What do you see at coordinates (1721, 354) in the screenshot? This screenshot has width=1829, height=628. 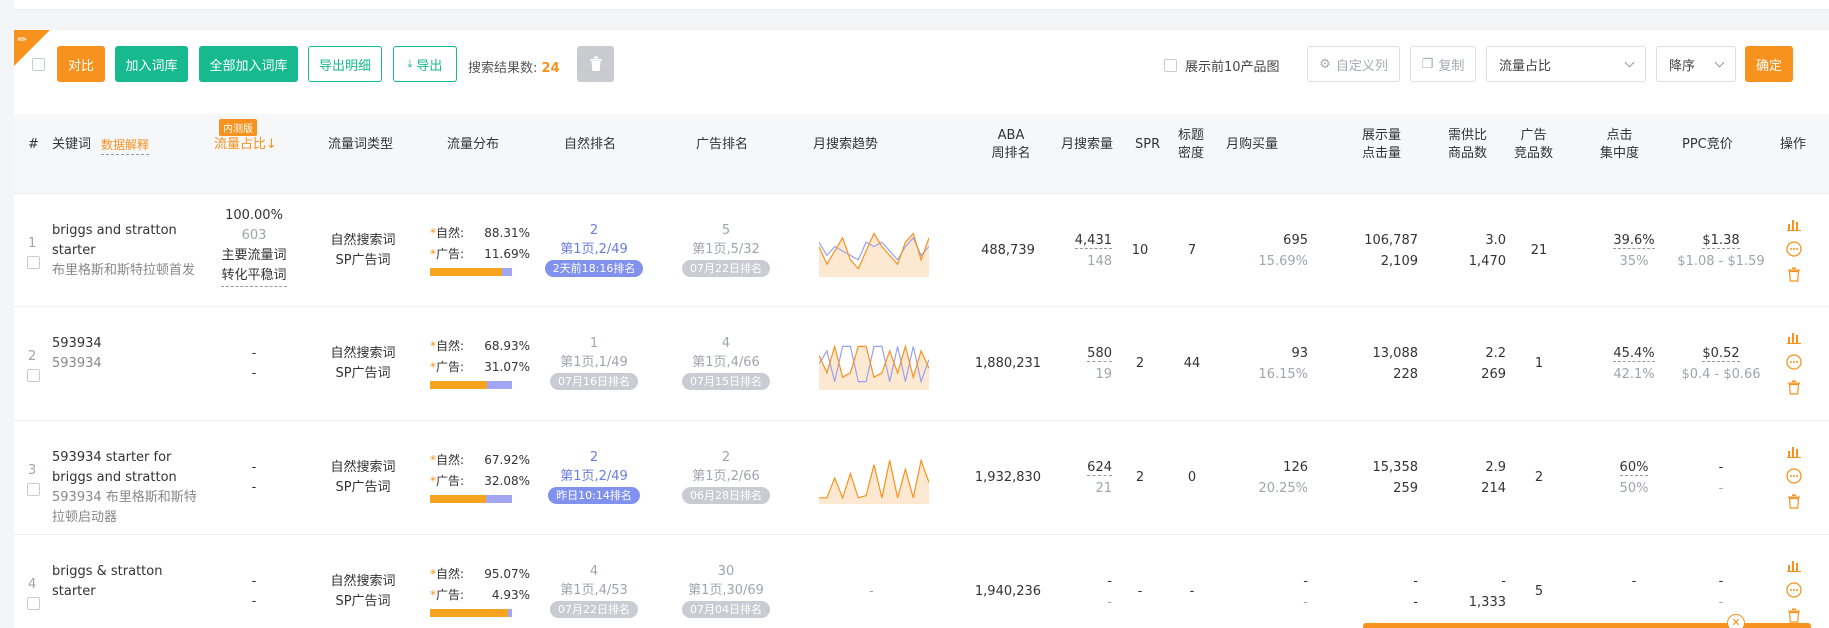 I see `ppc-value: $0.52` at bounding box center [1721, 354].